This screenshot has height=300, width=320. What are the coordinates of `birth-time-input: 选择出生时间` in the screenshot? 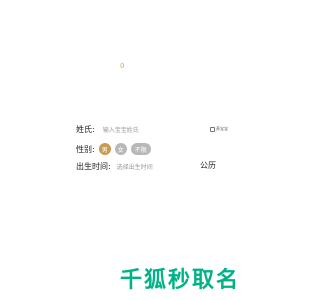 It's located at (155, 166).